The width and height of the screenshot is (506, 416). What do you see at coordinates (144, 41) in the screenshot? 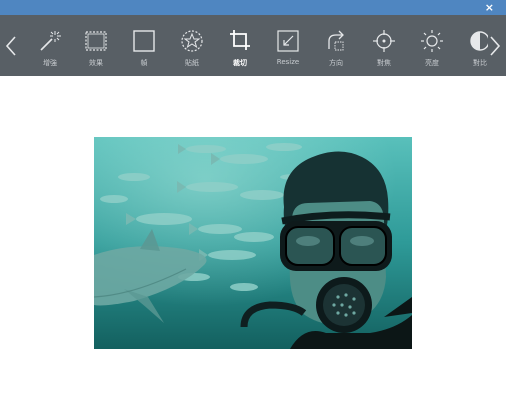
I see `frame-icon` at bounding box center [144, 41].